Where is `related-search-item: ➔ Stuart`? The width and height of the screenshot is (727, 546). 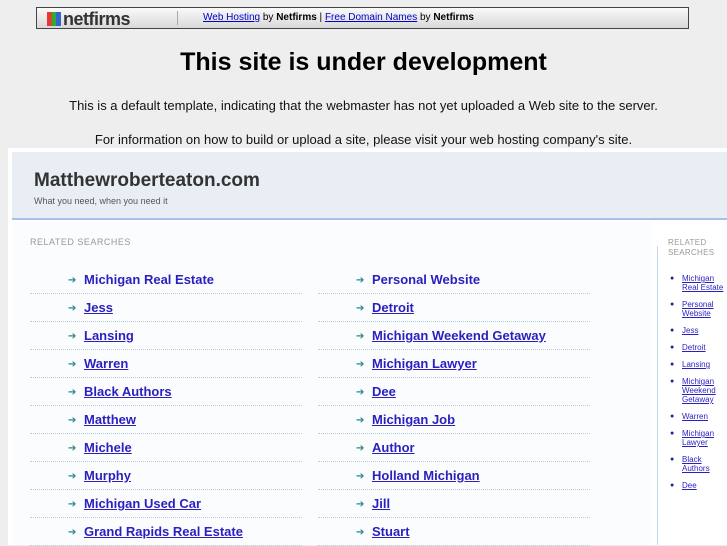
related-search-item: ➔ Stuart is located at coordinates (454, 532).